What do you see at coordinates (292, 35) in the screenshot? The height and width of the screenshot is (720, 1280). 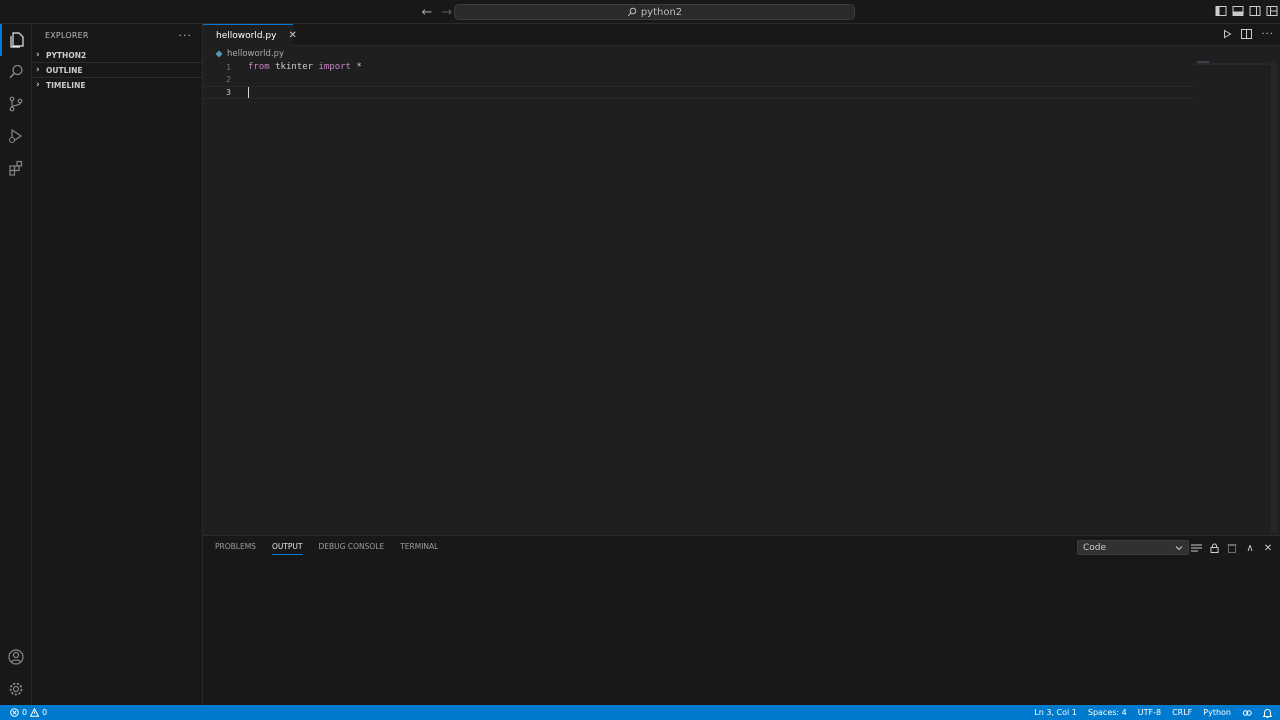 I see `close-icon: ✕` at bounding box center [292, 35].